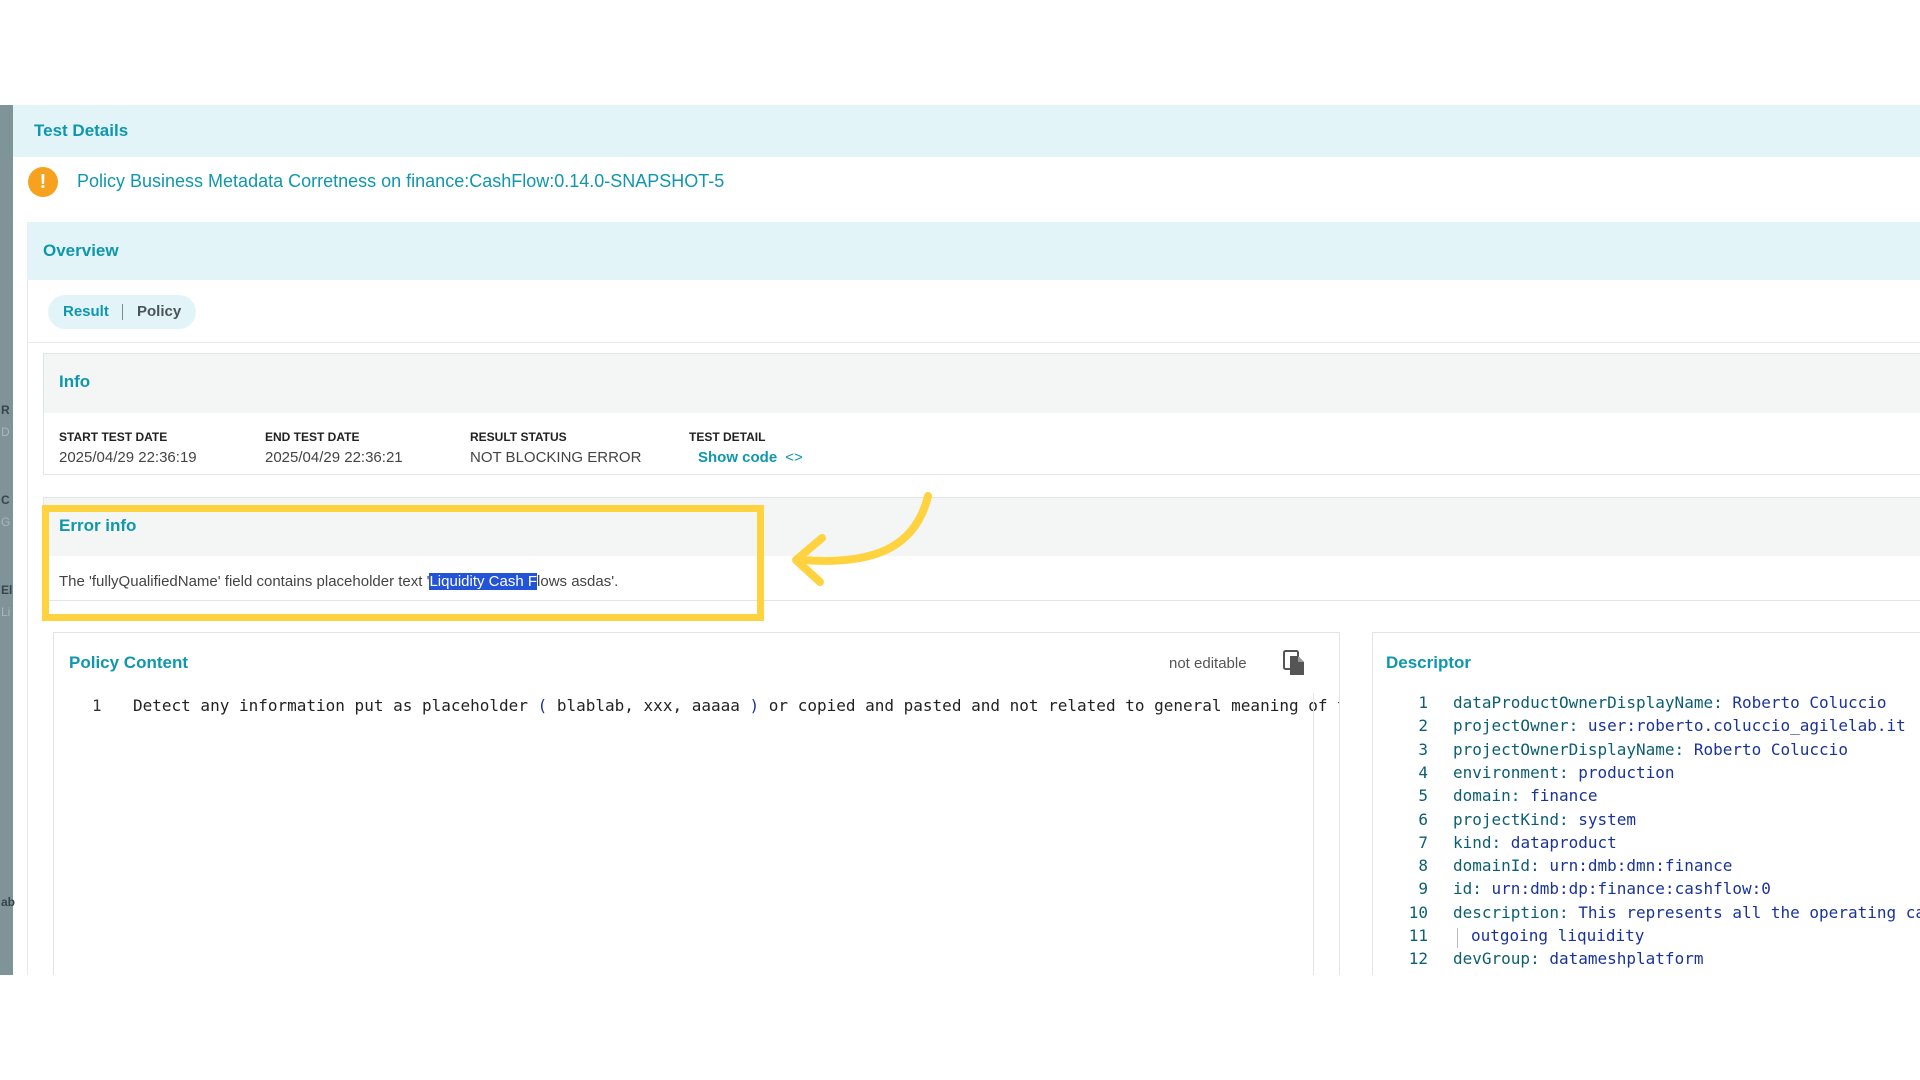 This screenshot has height=1080, width=1920. Describe the element at coordinates (1626, 889) in the screenshot. I see `yaml-value: urn:dmb:dp:finance:cashflow:0` at that location.